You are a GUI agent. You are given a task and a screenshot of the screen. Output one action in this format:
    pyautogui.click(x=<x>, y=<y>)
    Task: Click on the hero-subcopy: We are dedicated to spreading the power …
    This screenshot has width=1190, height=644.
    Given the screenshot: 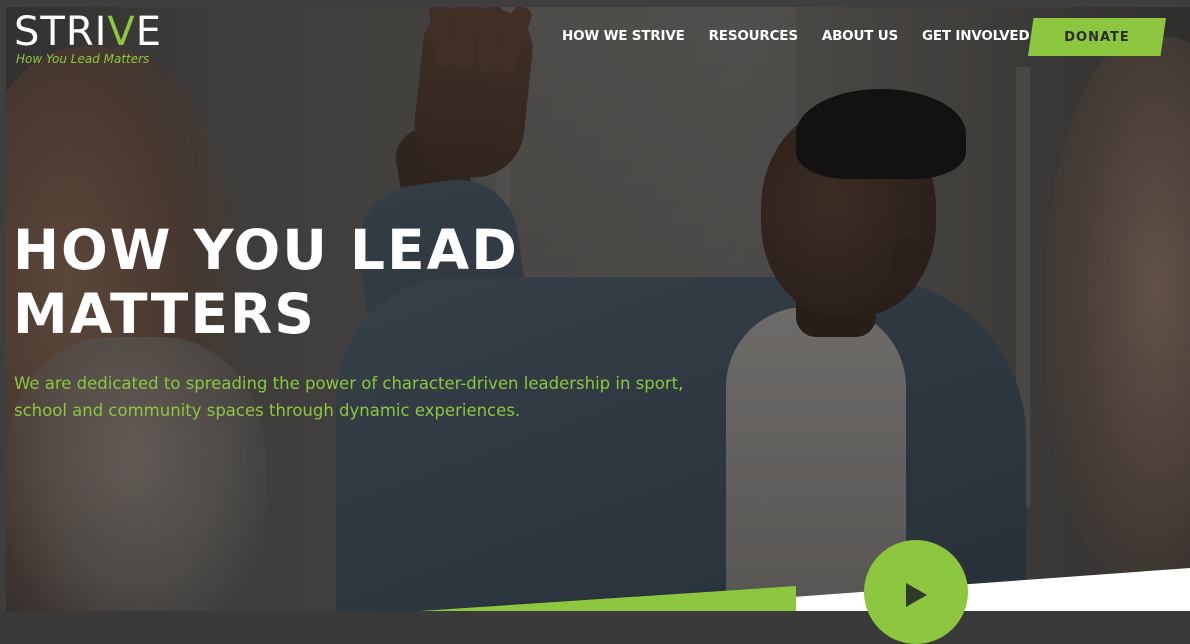 What is the action you would take?
    pyautogui.click(x=349, y=397)
    